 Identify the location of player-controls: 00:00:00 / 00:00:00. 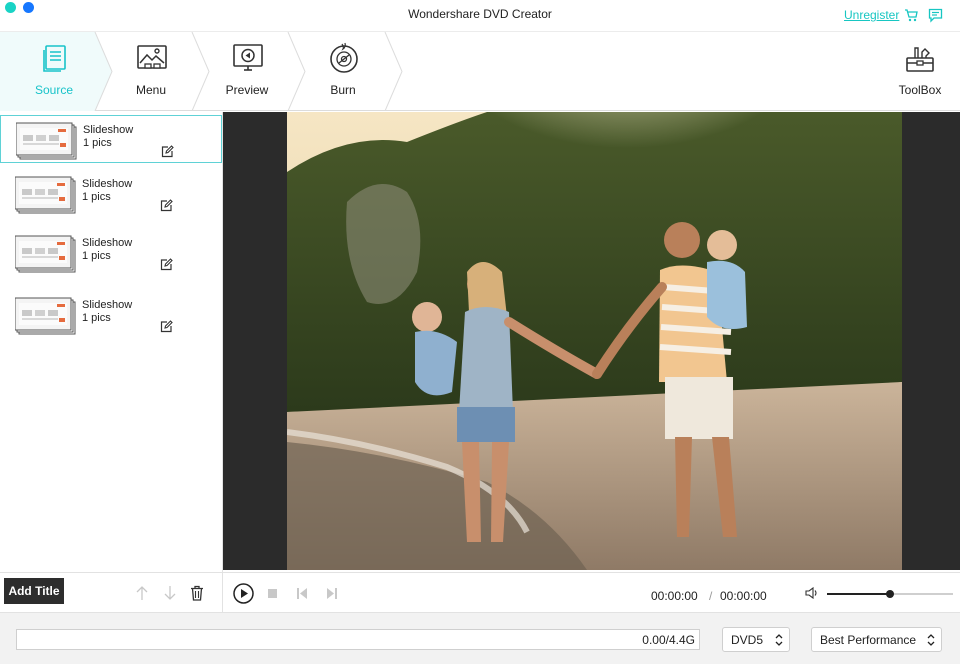
(591, 592).